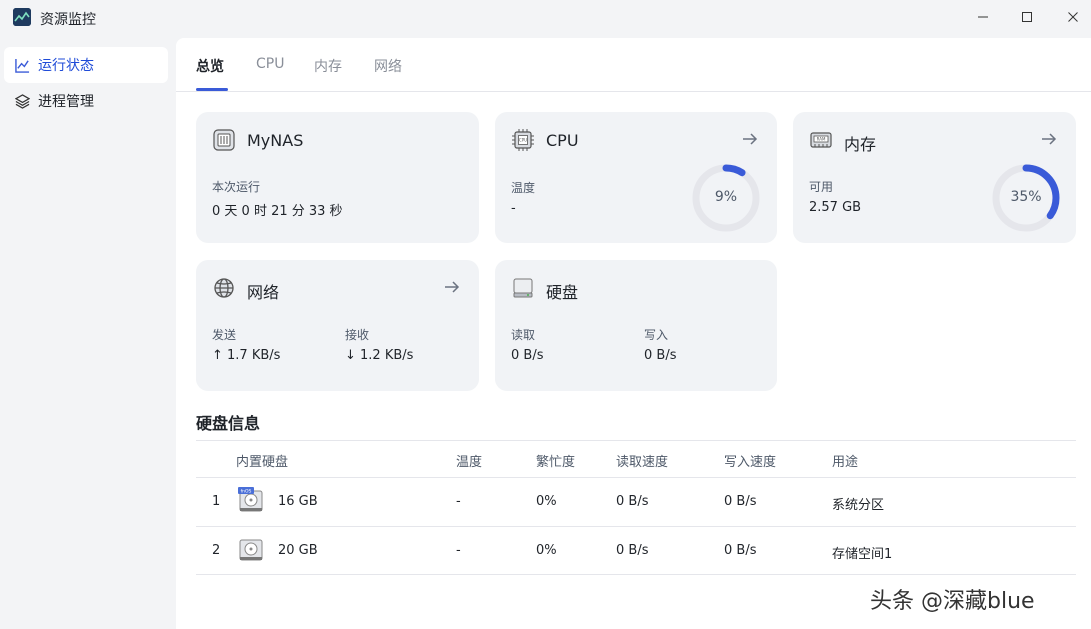 This screenshot has width=1091, height=629. Describe the element at coordinates (527, 355) in the screenshot. I see `disk-read-value: 0 B/s` at that location.